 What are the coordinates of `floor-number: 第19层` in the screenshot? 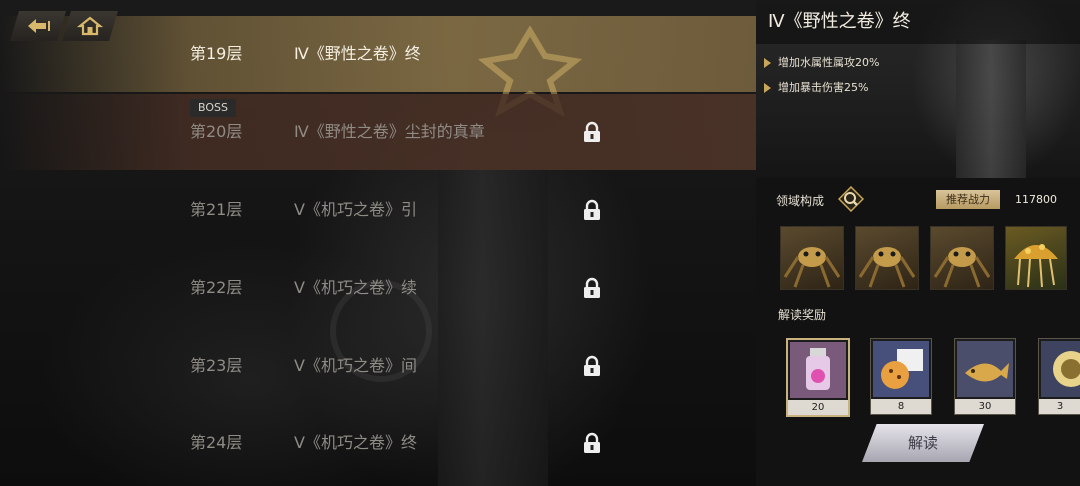 It's located at (216, 53).